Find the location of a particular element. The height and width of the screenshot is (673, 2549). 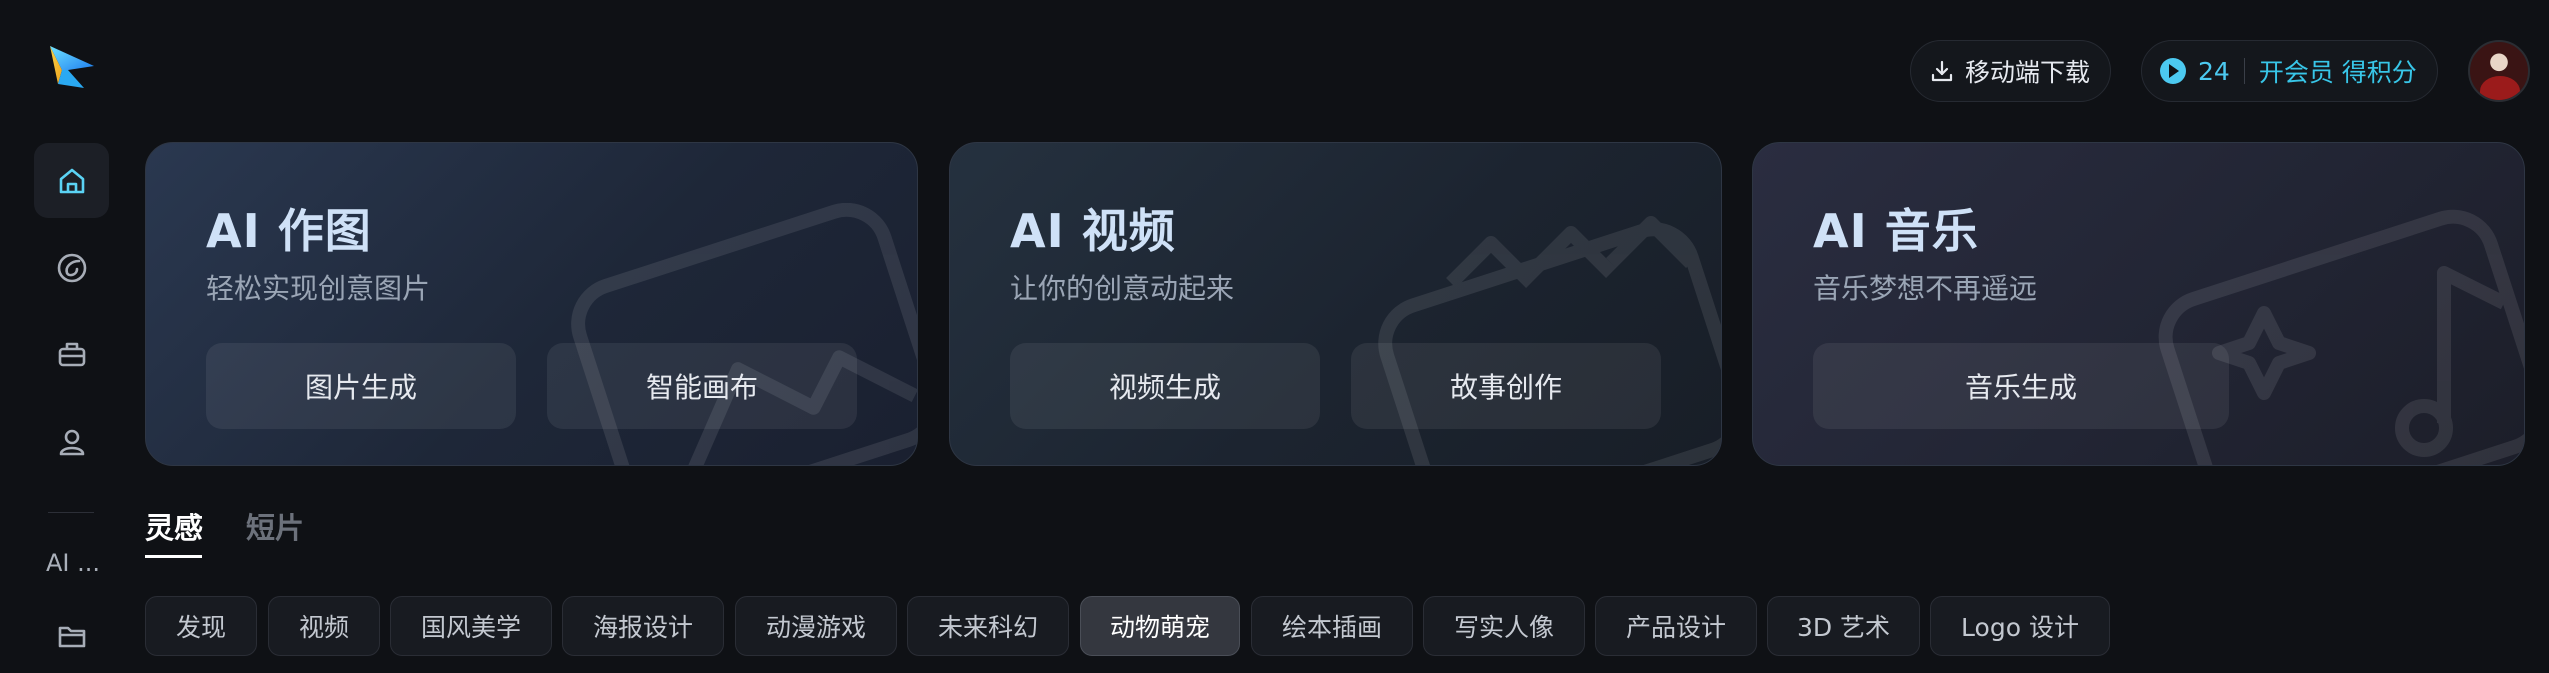

card-ai-image: AI 作图 轻松实现创意图片 图片生成 智能画布 is located at coordinates (531, 304).